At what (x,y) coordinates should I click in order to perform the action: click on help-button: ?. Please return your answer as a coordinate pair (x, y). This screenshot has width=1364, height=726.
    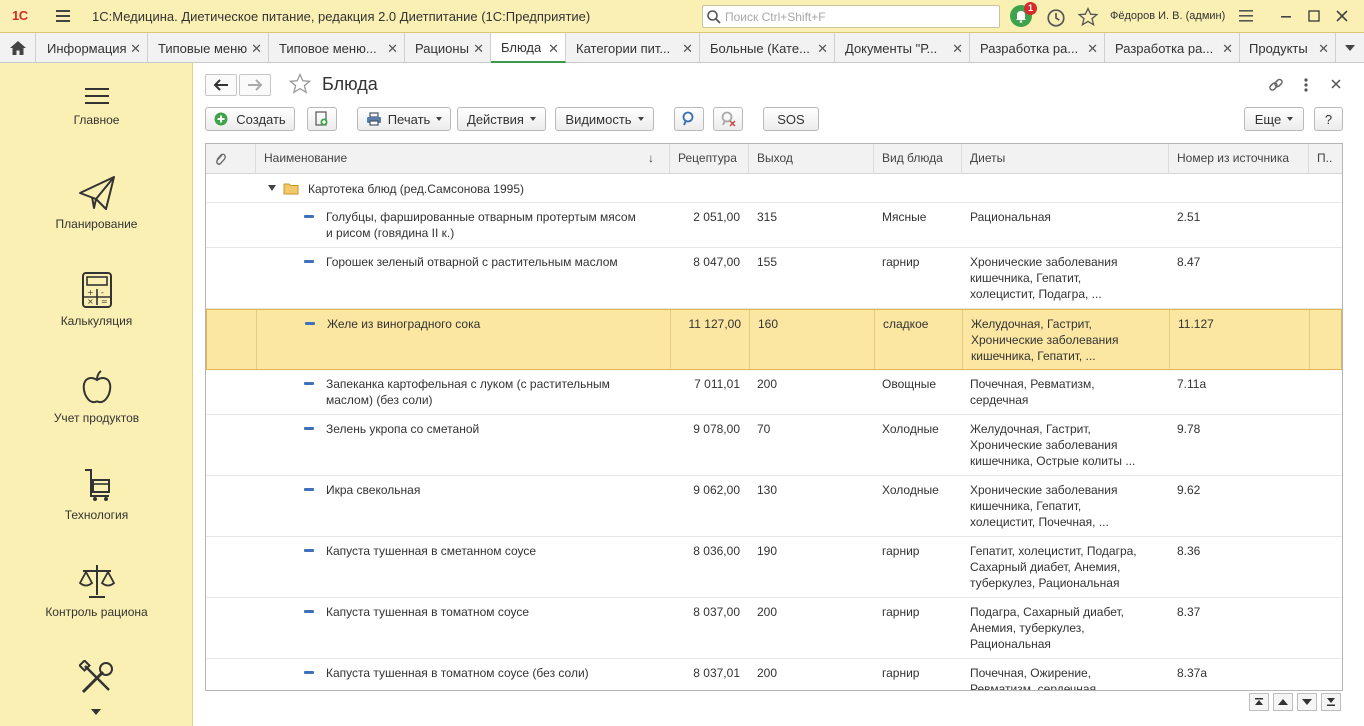
    Looking at the image, I should click on (1328, 119).